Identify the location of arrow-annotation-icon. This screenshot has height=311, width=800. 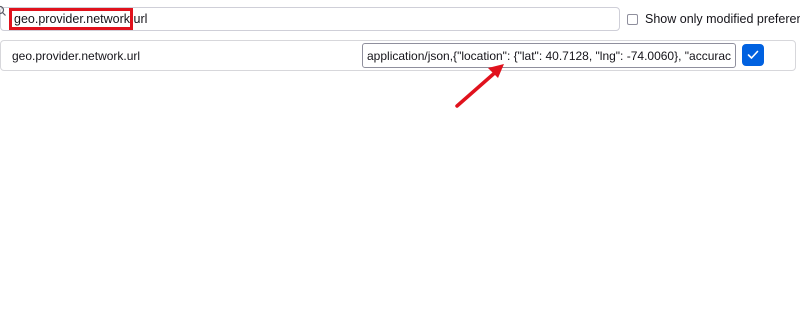
(479, 86).